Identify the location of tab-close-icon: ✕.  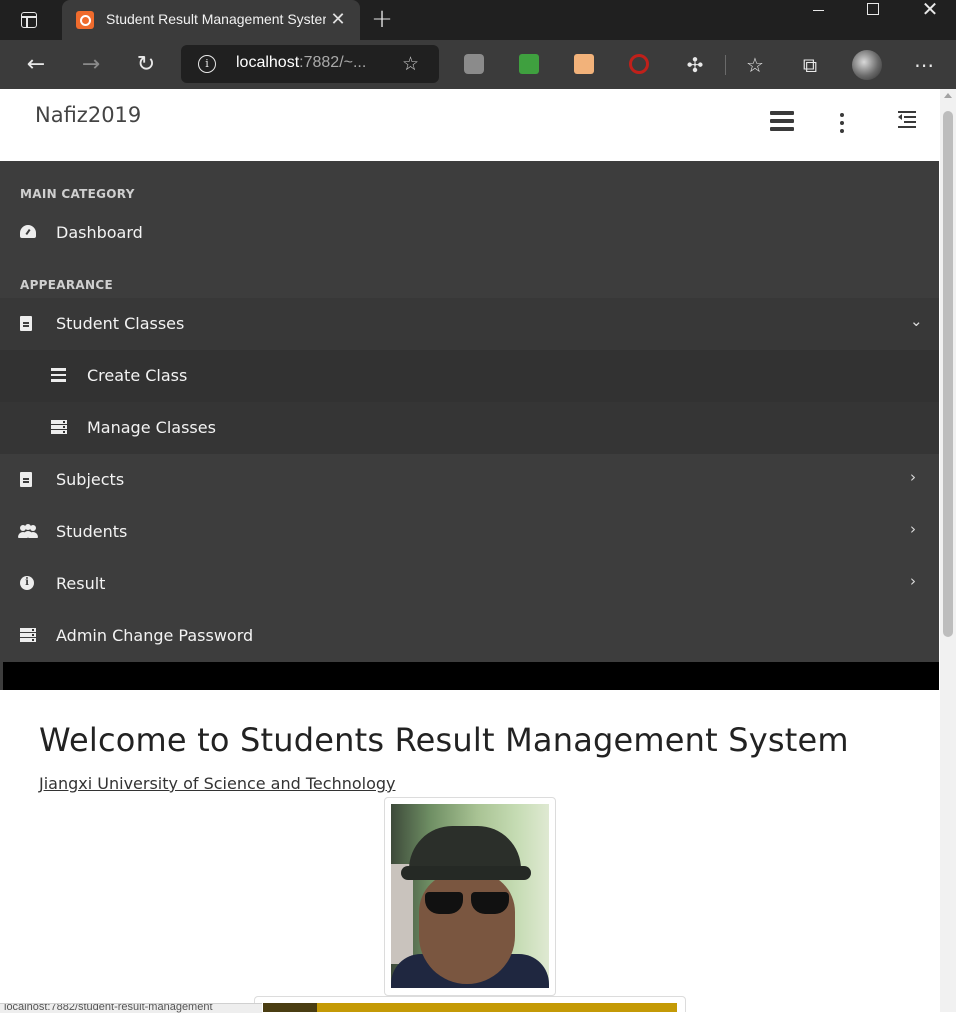
(338, 20).